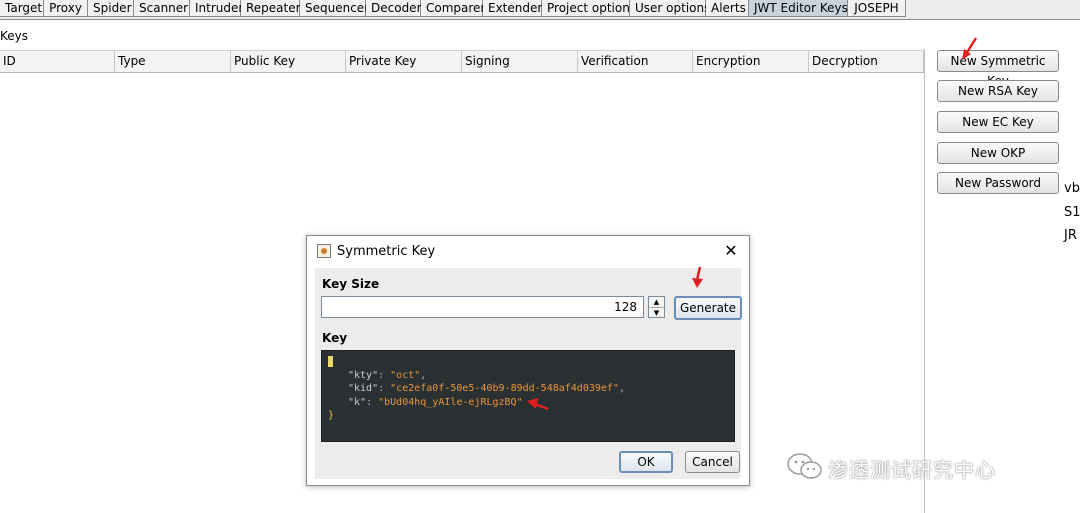  What do you see at coordinates (712, 462) in the screenshot?
I see `cancel-button: Cancel` at bounding box center [712, 462].